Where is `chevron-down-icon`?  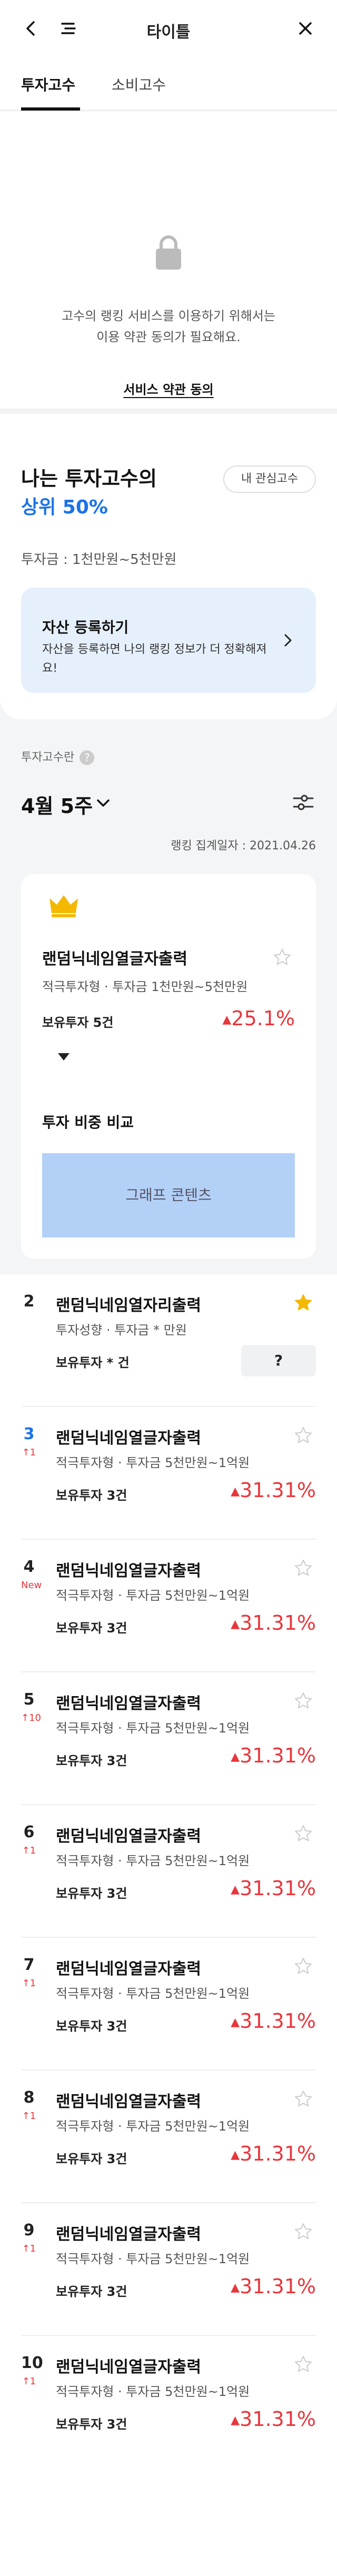 chevron-down-icon is located at coordinates (104, 803).